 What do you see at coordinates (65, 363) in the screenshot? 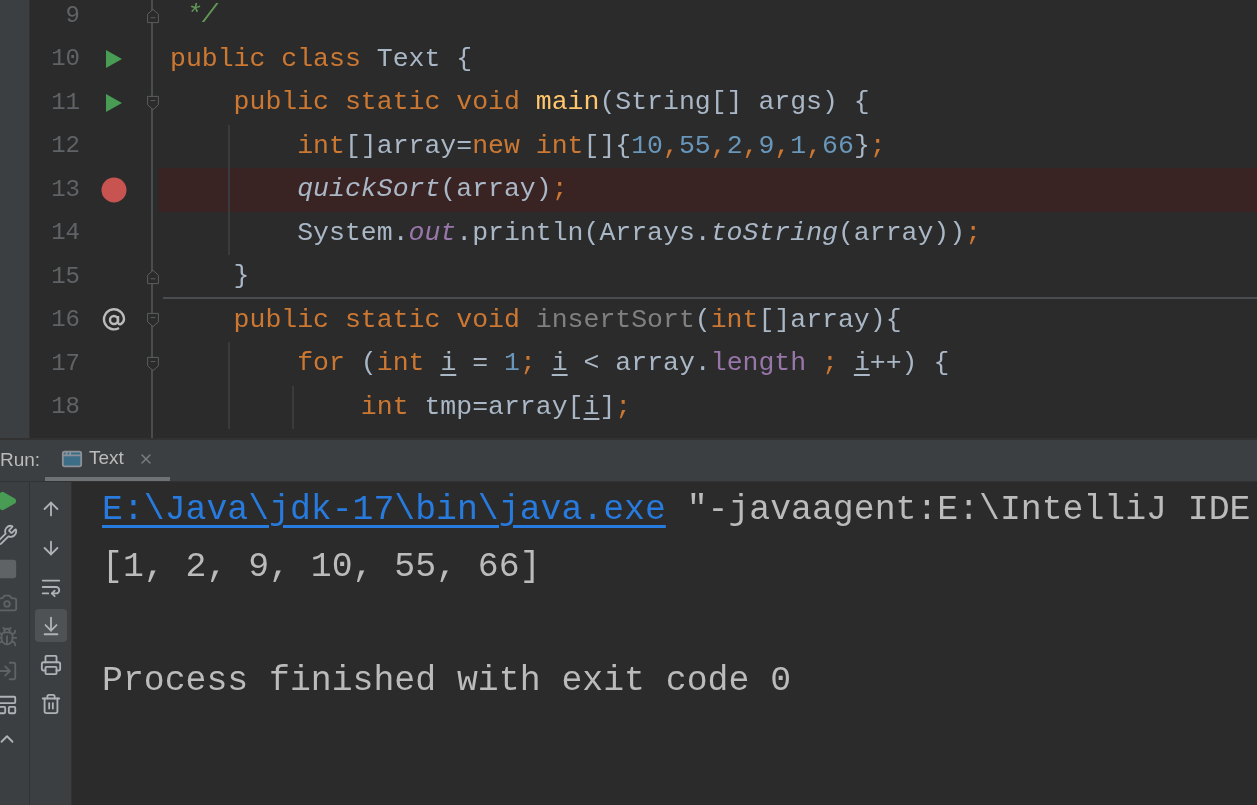
I see `line-number: 17` at bounding box center [65, 363].